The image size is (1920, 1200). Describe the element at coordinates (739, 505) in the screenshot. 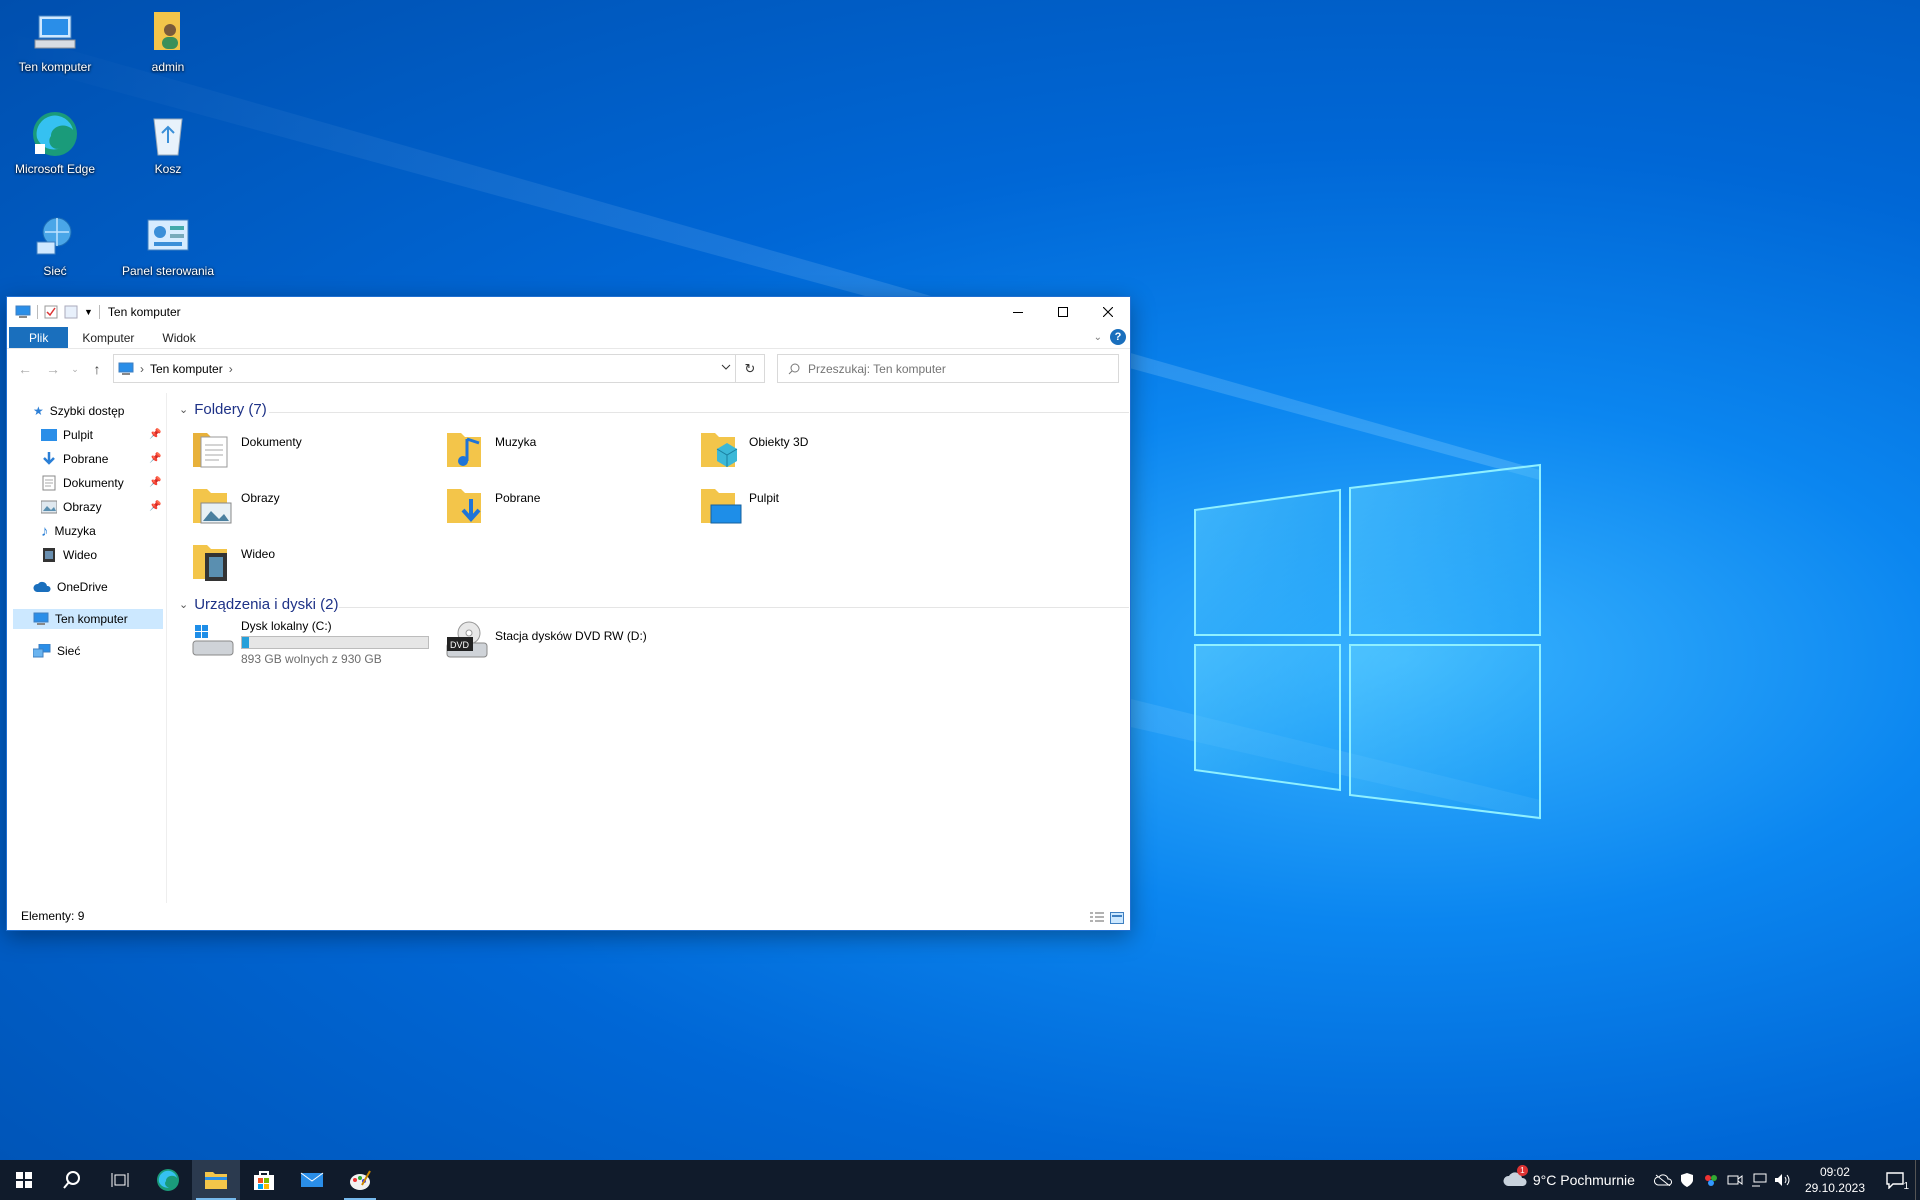

I see `folder-desktop: Pulpit` at that location.